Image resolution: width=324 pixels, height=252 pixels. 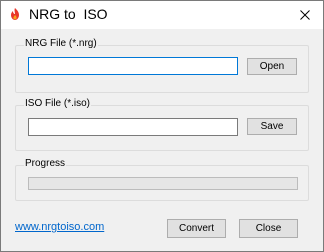 What do you see at coordinates (59, 227) in the screenshot?
I see `website-link: www.nrgtoiso.com` at bounding box center [59, 227].